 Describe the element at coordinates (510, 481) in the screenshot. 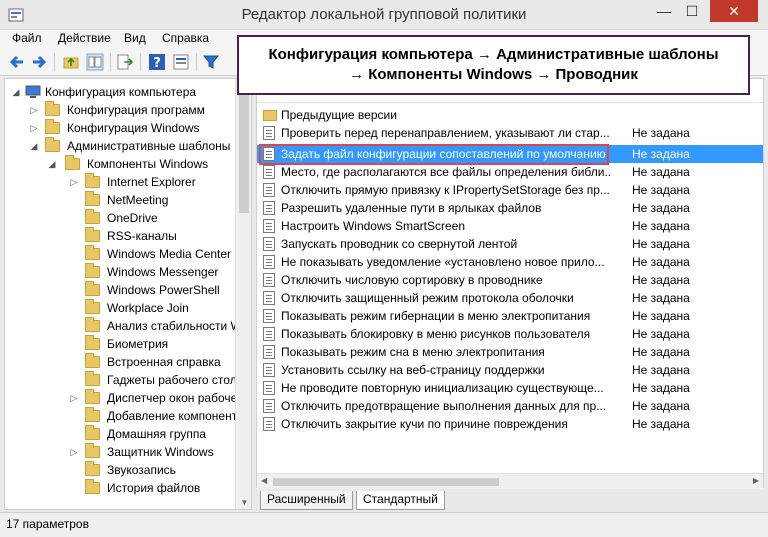

I see `list-horizontal-scrollbar: ◀ ▶` at that location.